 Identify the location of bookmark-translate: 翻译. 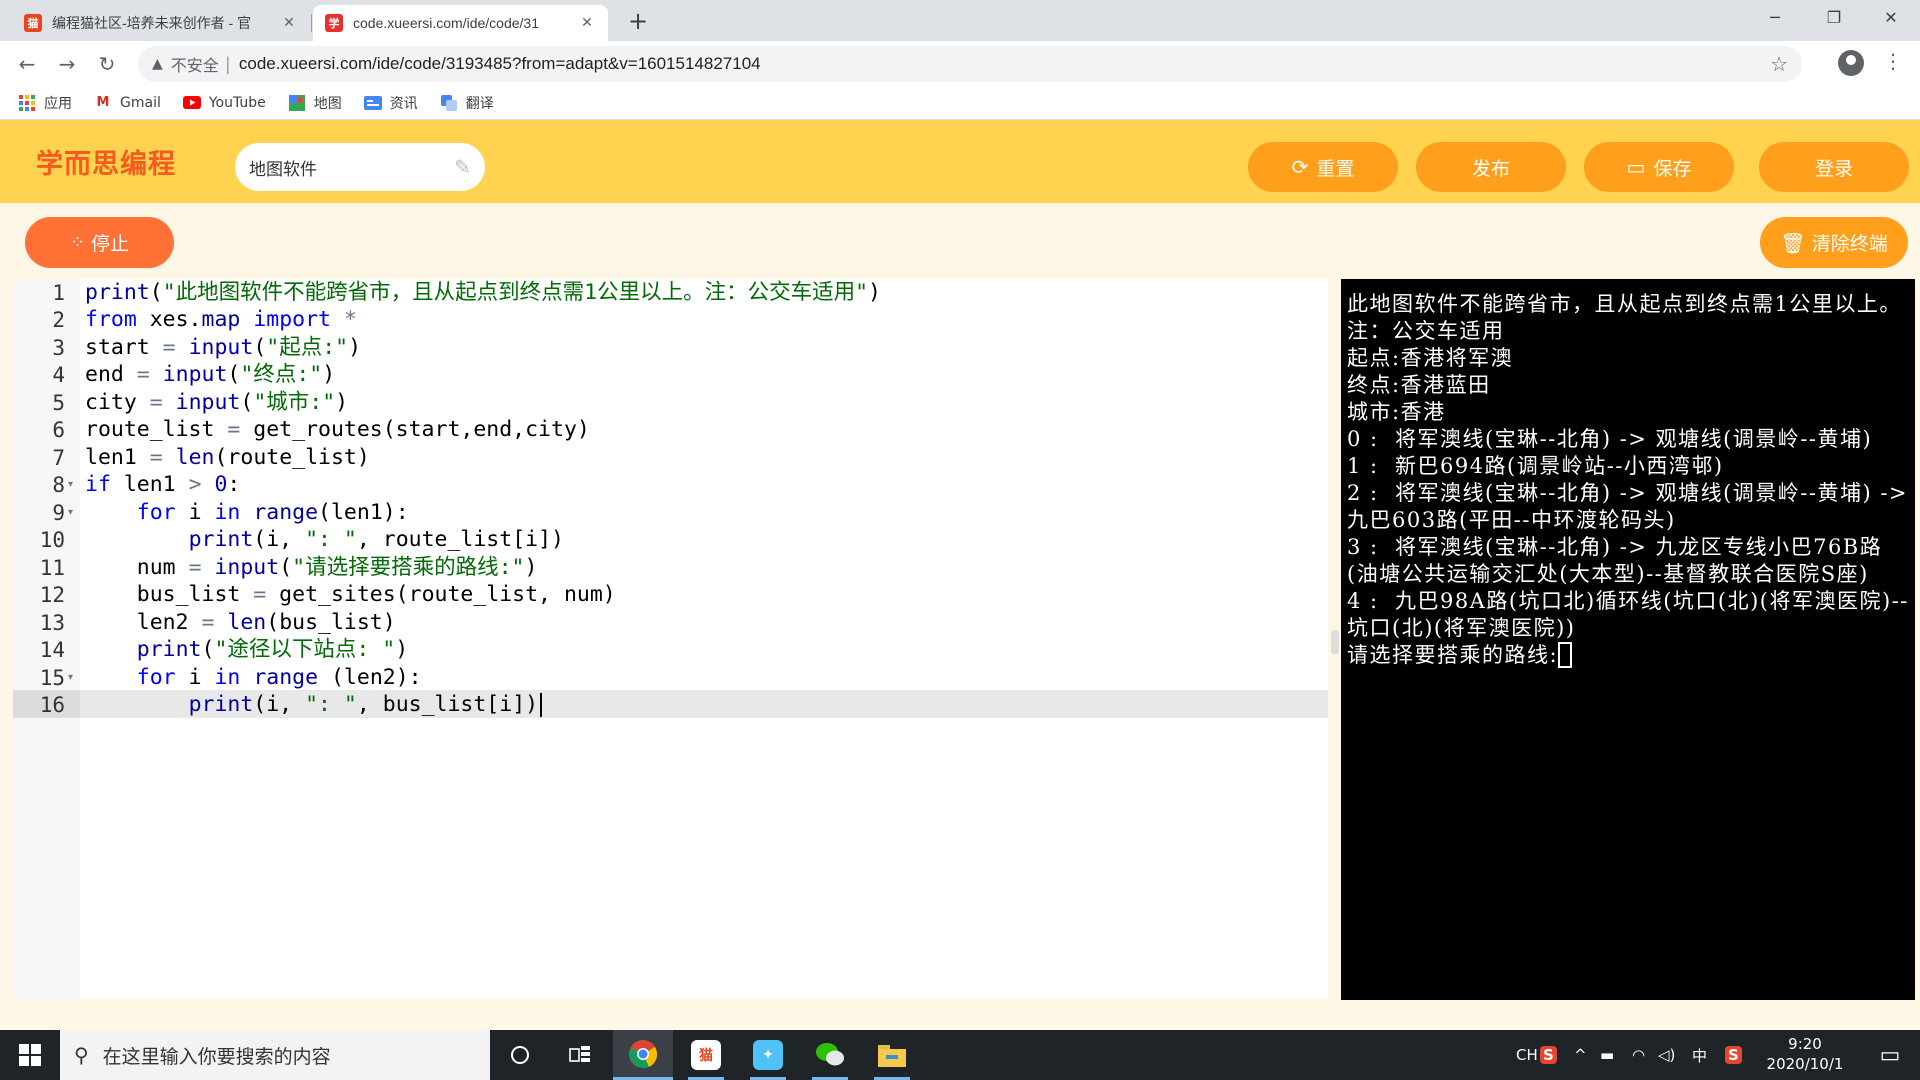
(467, 103).